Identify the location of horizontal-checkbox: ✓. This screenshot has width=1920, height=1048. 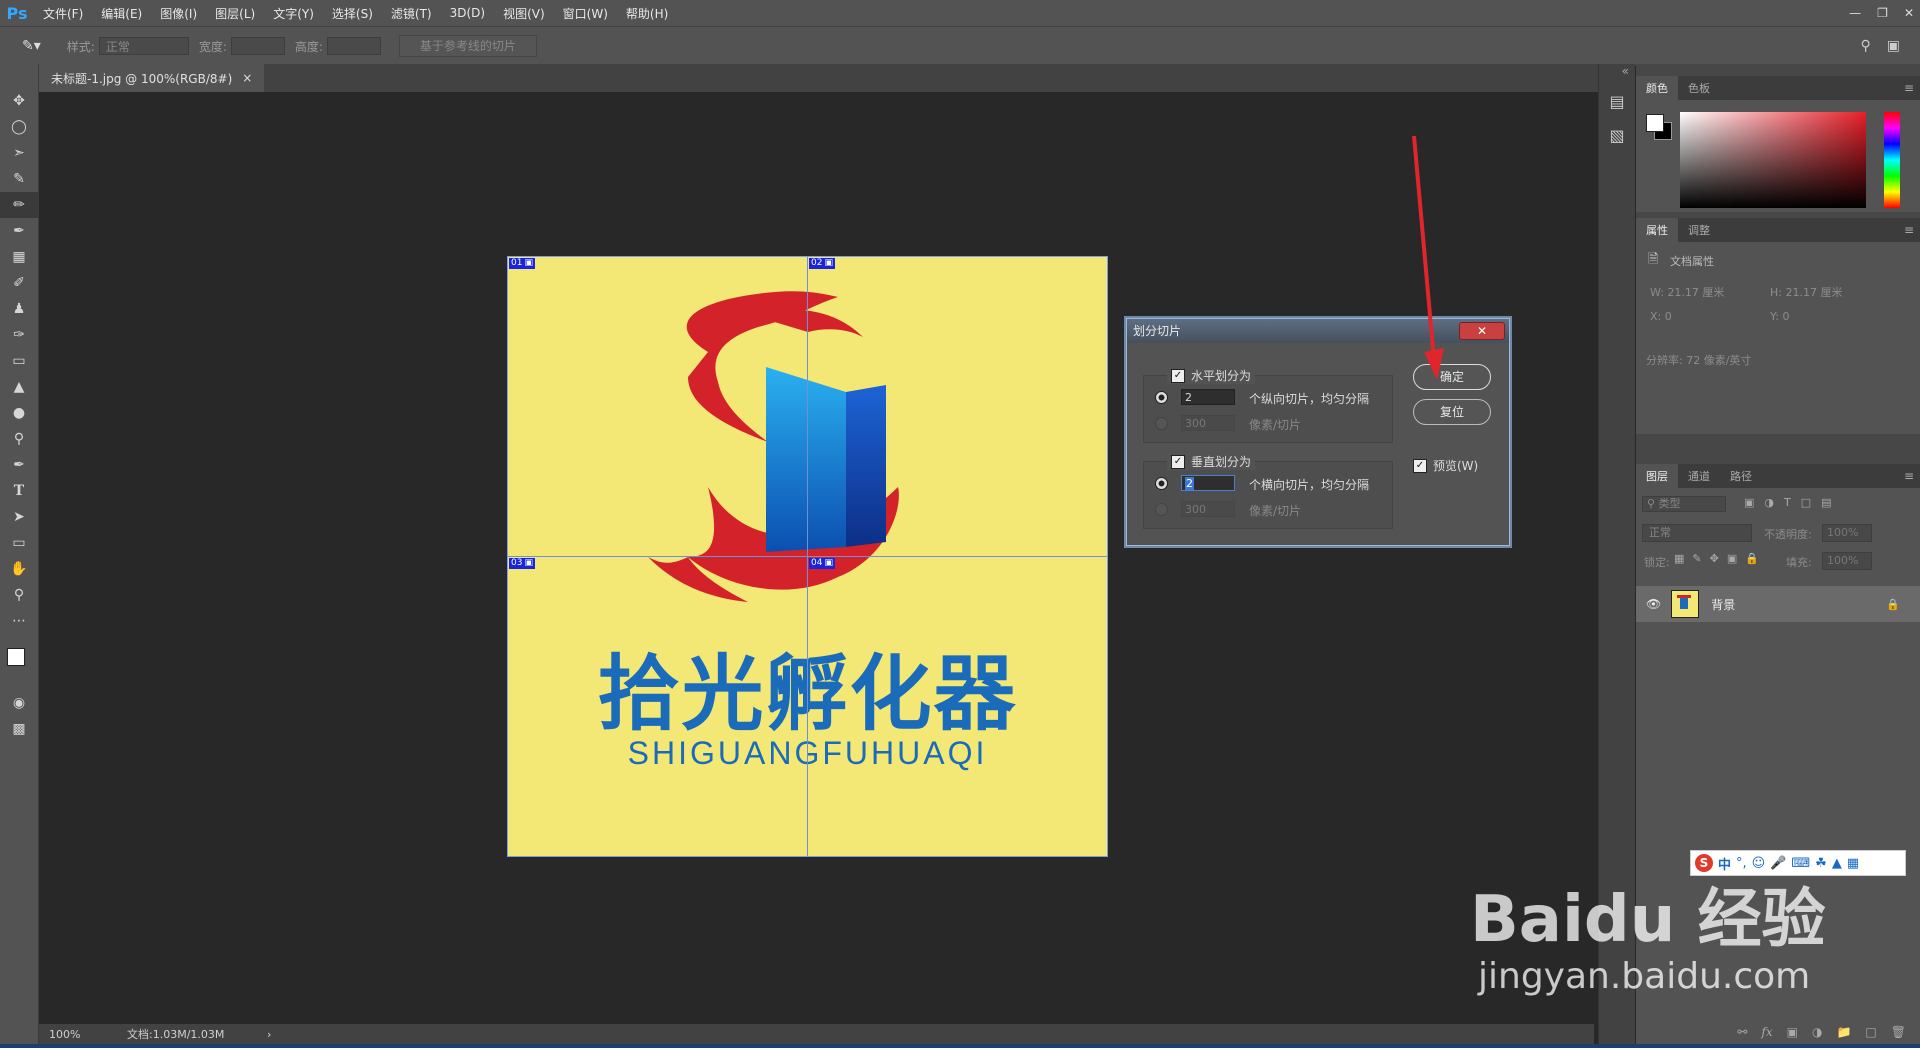
(1178, 375).